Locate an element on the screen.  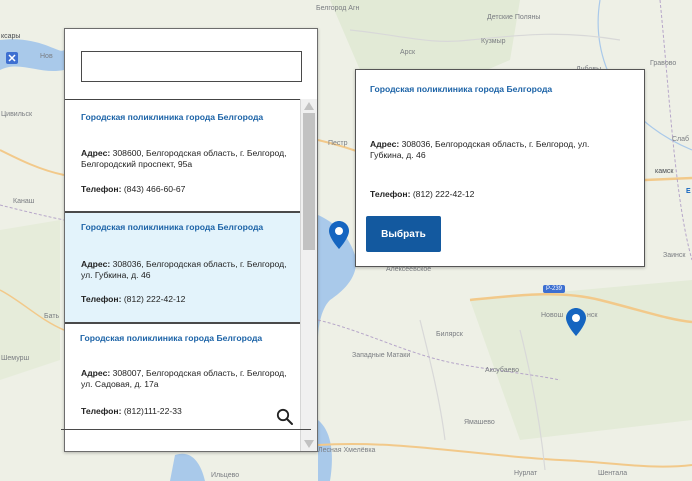
map-label: Западные Матаки is located at coordinates (381, 355).